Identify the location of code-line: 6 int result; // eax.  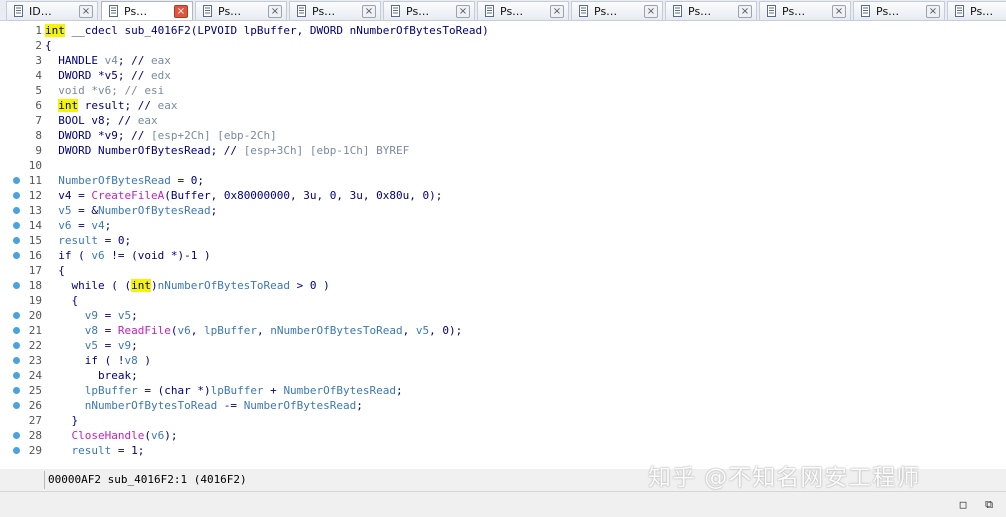
(503, 105).